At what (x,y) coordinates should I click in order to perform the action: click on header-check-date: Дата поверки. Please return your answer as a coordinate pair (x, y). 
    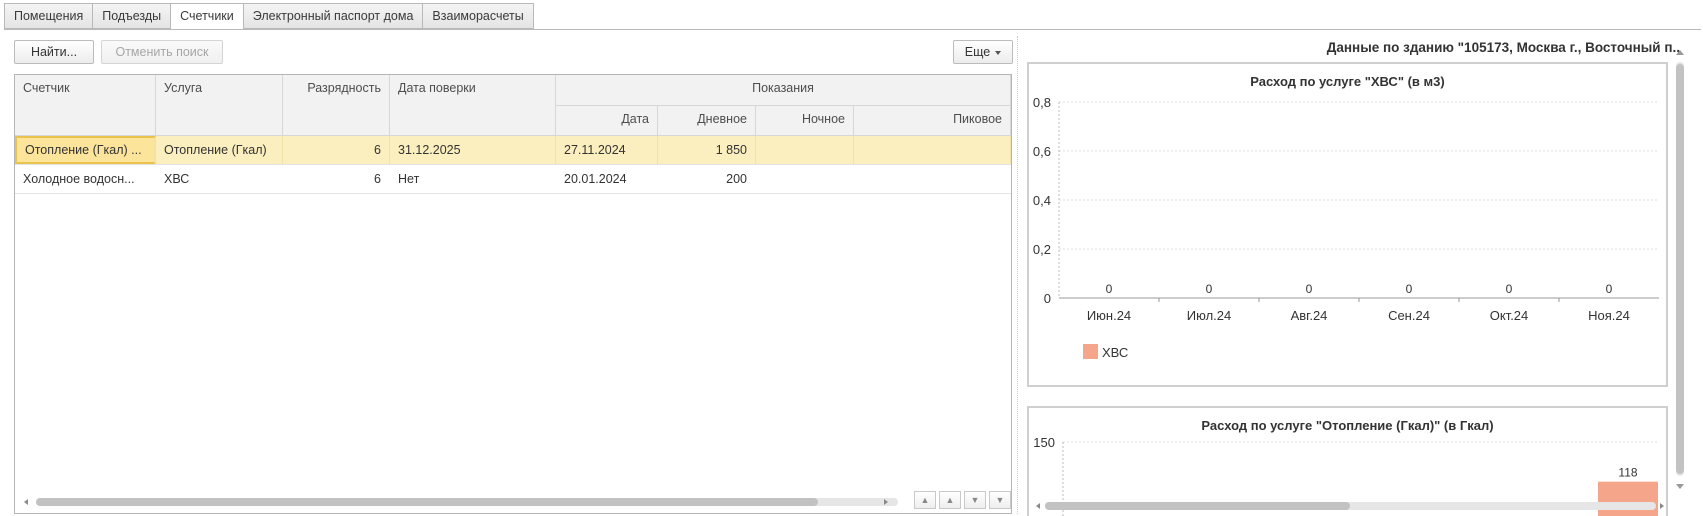
    Looking at the image, I should click on (473, 105).